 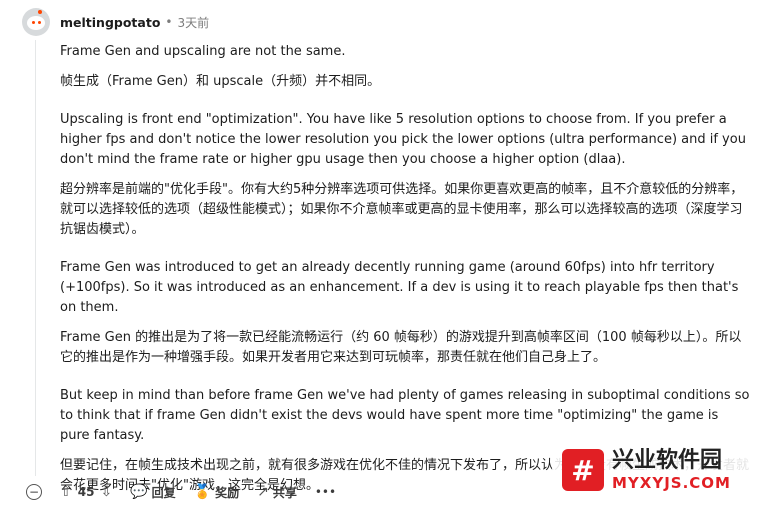 I want to click on speech-bubble-icon: 💬, so click(x=139, y=492).